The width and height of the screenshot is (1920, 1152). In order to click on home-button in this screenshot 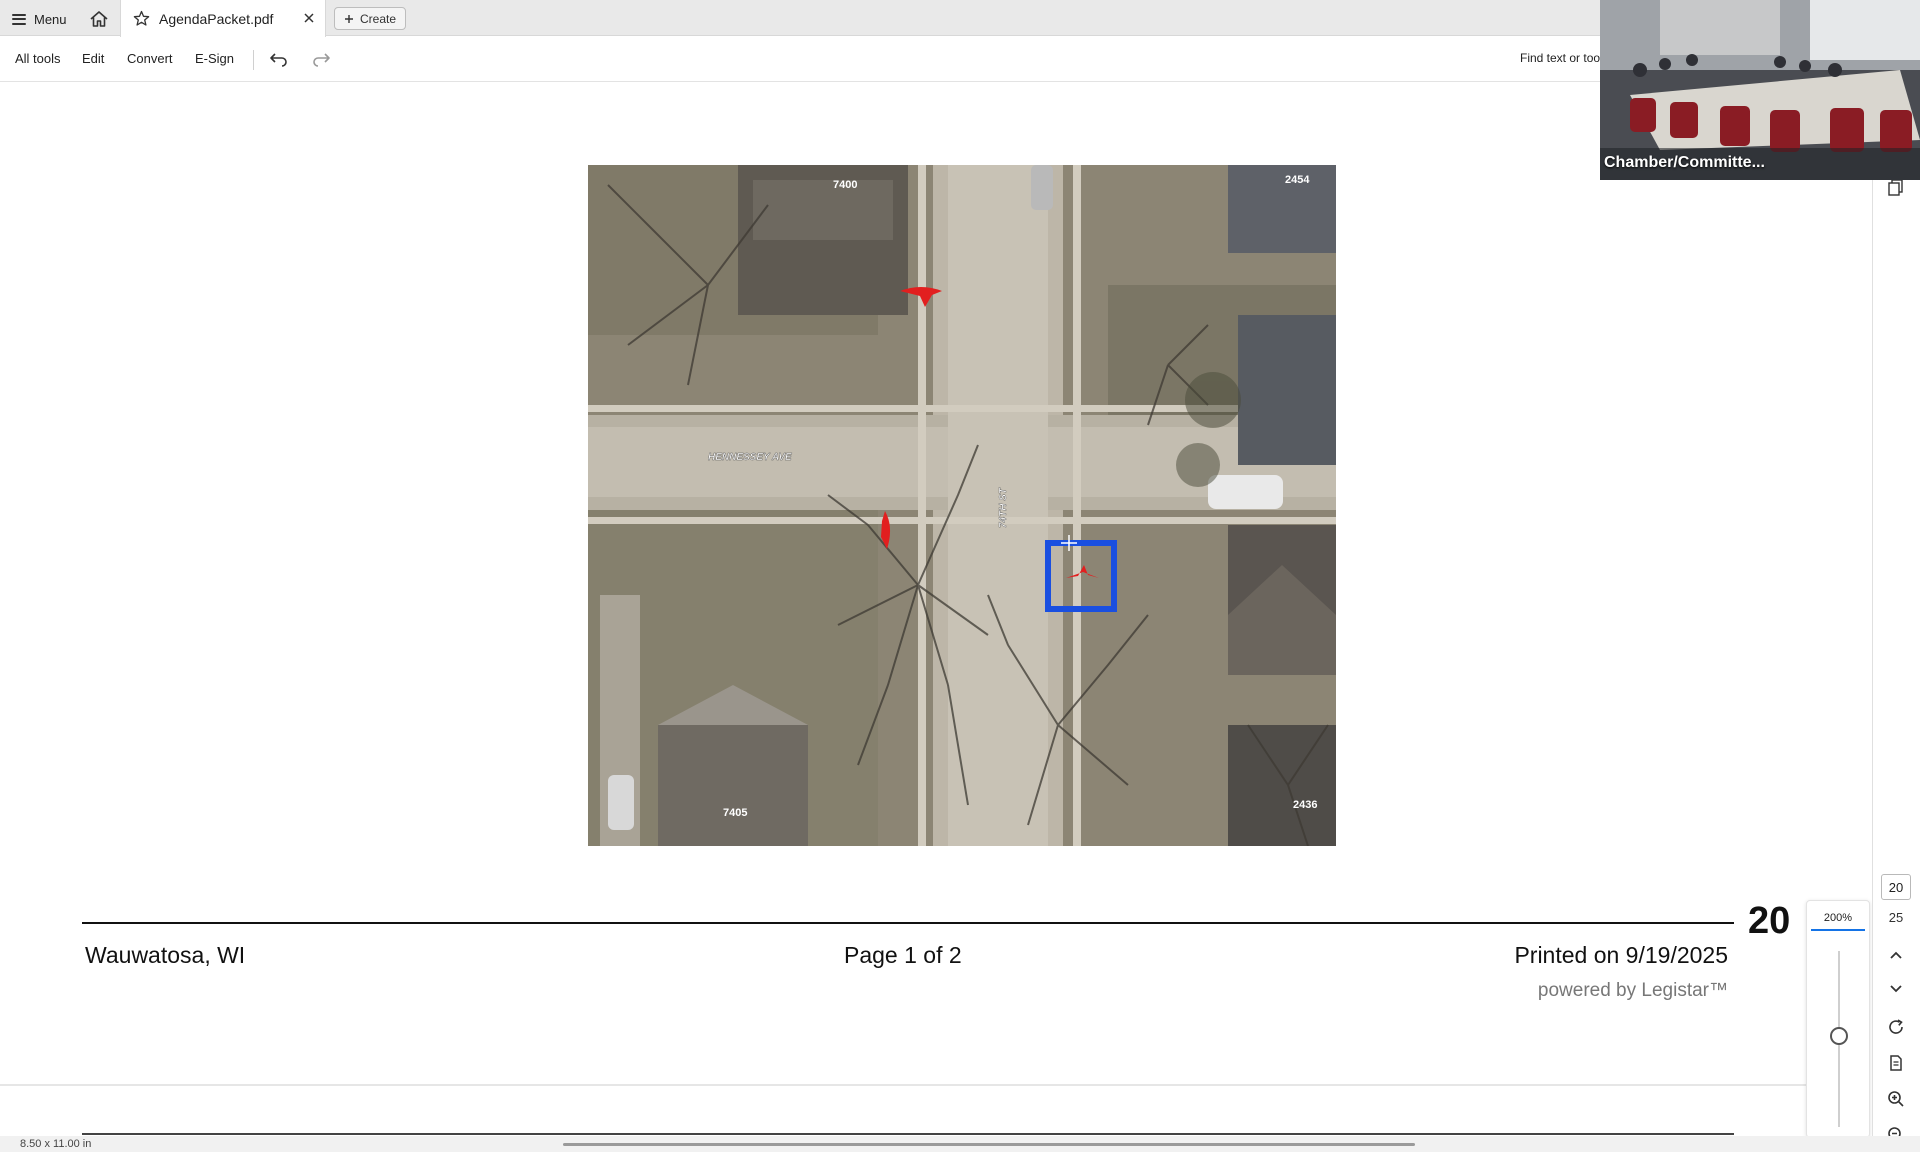, I will do `click(99, 19)`.